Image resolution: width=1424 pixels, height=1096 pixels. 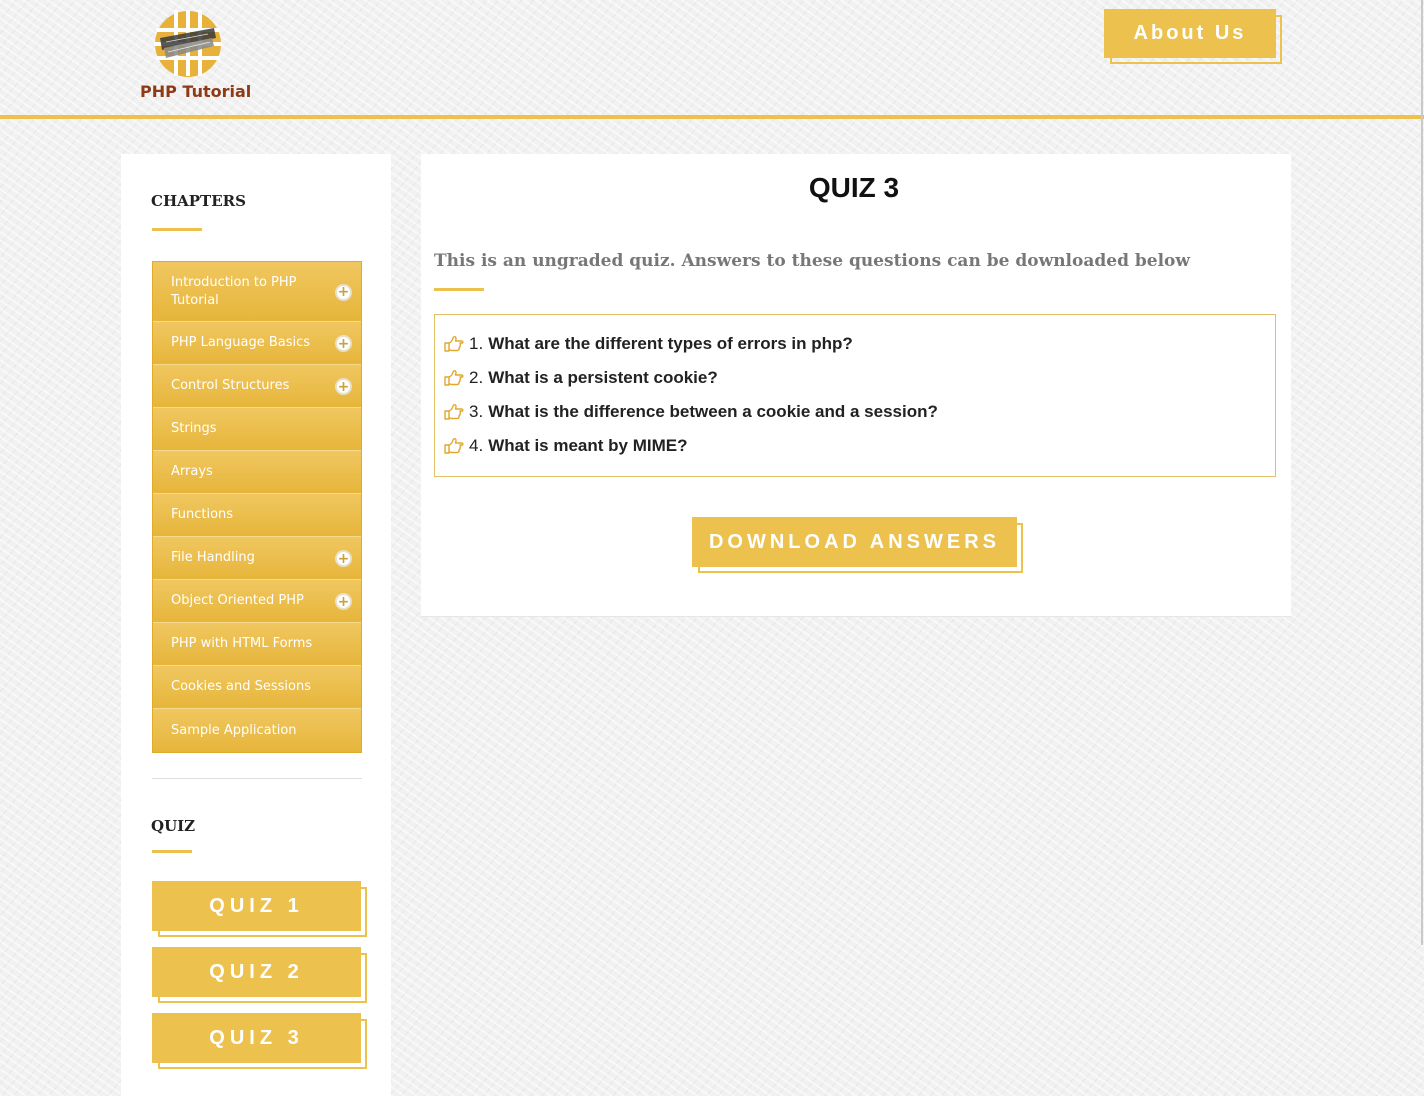 I want to click on chapter-item-introduction: Introduction to PHP Tutorial +, so click(x=257, y=292).